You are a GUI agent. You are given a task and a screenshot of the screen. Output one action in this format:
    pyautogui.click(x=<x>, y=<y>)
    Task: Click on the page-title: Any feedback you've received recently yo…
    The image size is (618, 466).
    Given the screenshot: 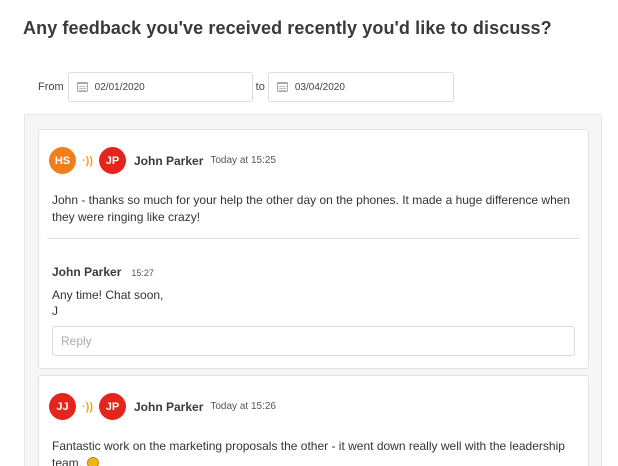 What is the action you would take?
    pyautogui.click(x=287, y=28)
    